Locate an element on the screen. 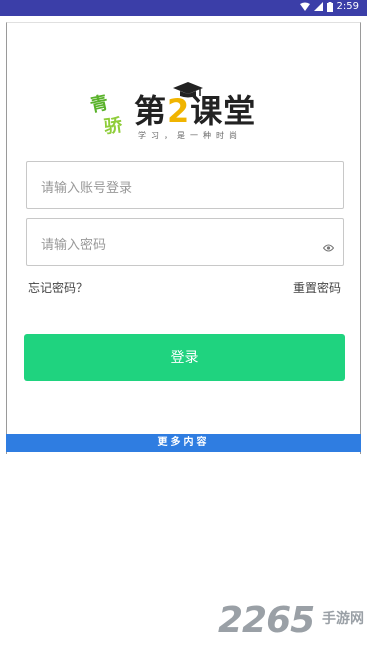 This screenshot has height=654, width=367. signal-icon is located at coordinates (318, 6).